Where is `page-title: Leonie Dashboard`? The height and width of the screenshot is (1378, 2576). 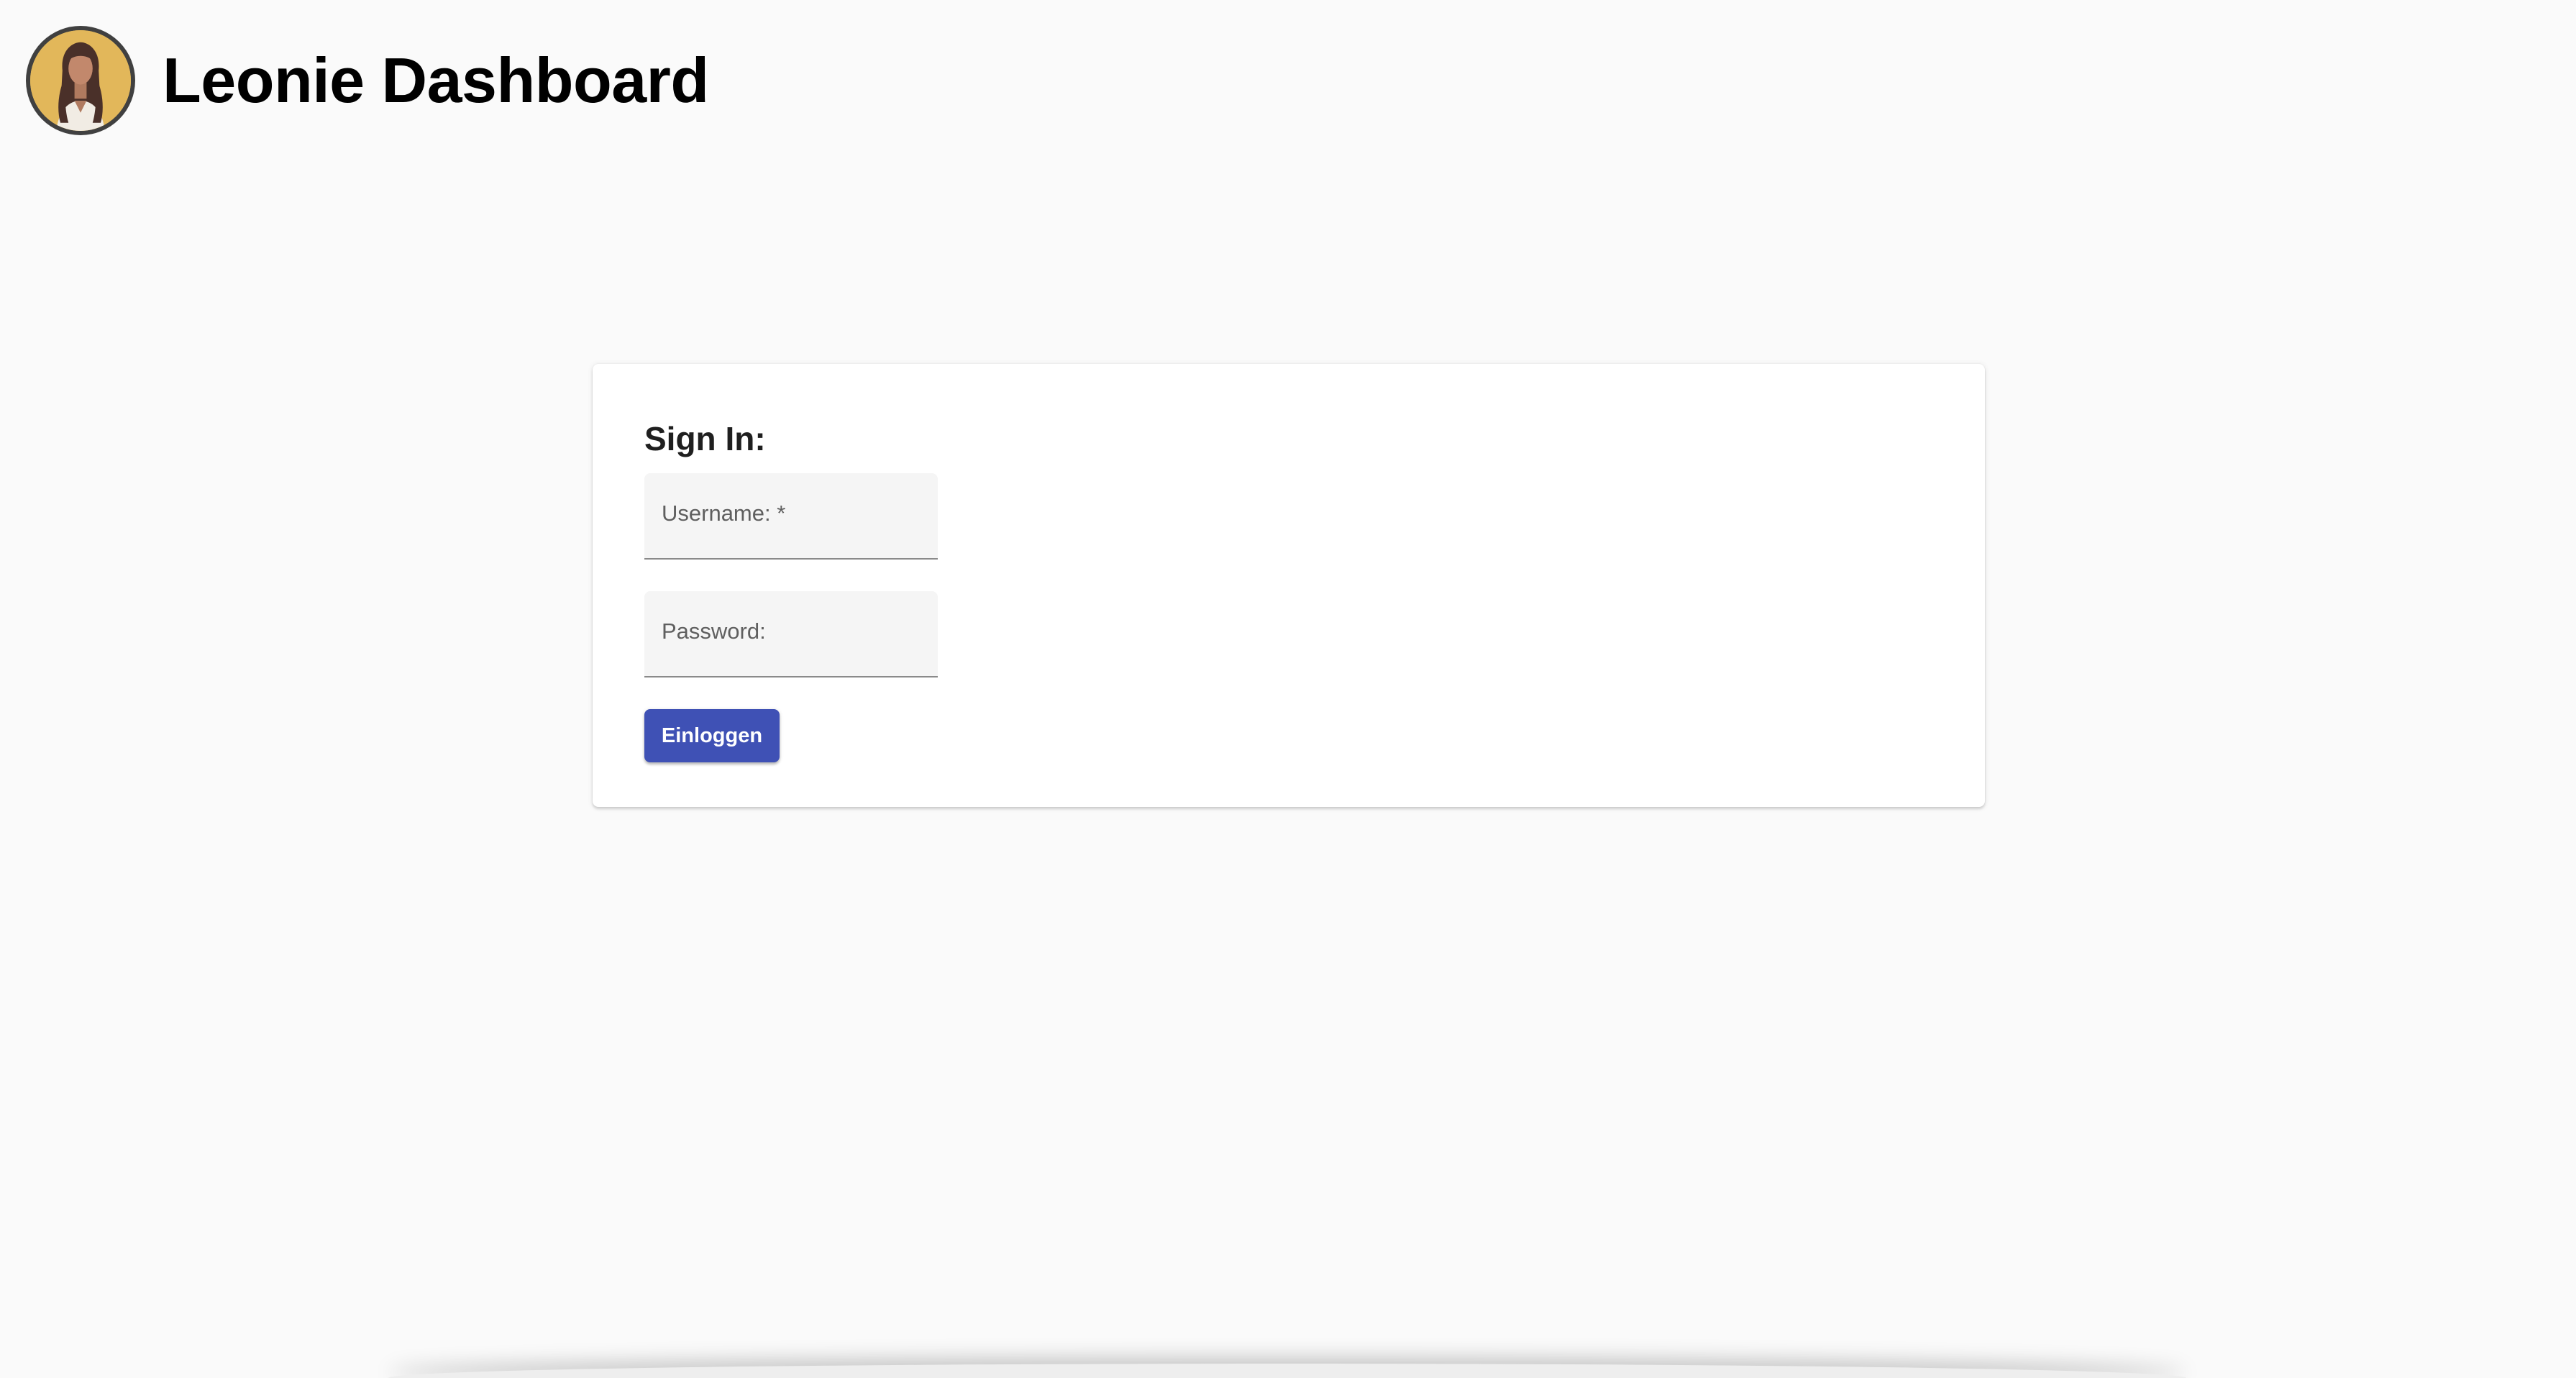
page-title: Leonie Dashboard is located at coordinates (436, 81).